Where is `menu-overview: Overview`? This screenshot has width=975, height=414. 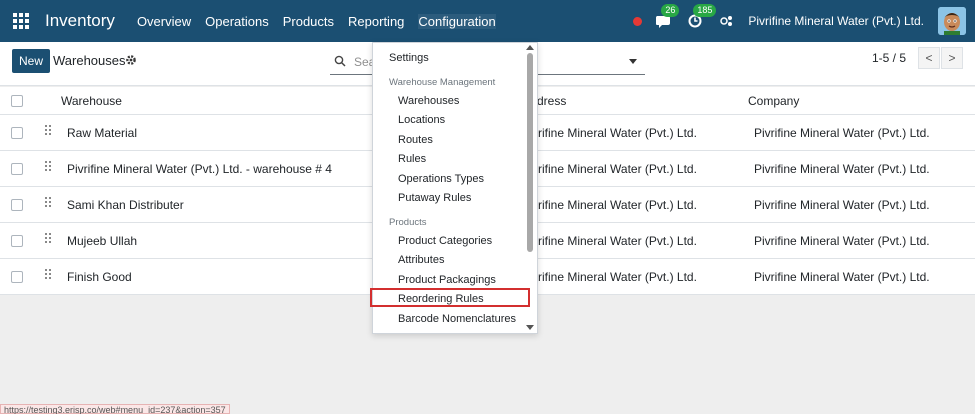
menu-overview: Overview is located at coordinates (164, 21).